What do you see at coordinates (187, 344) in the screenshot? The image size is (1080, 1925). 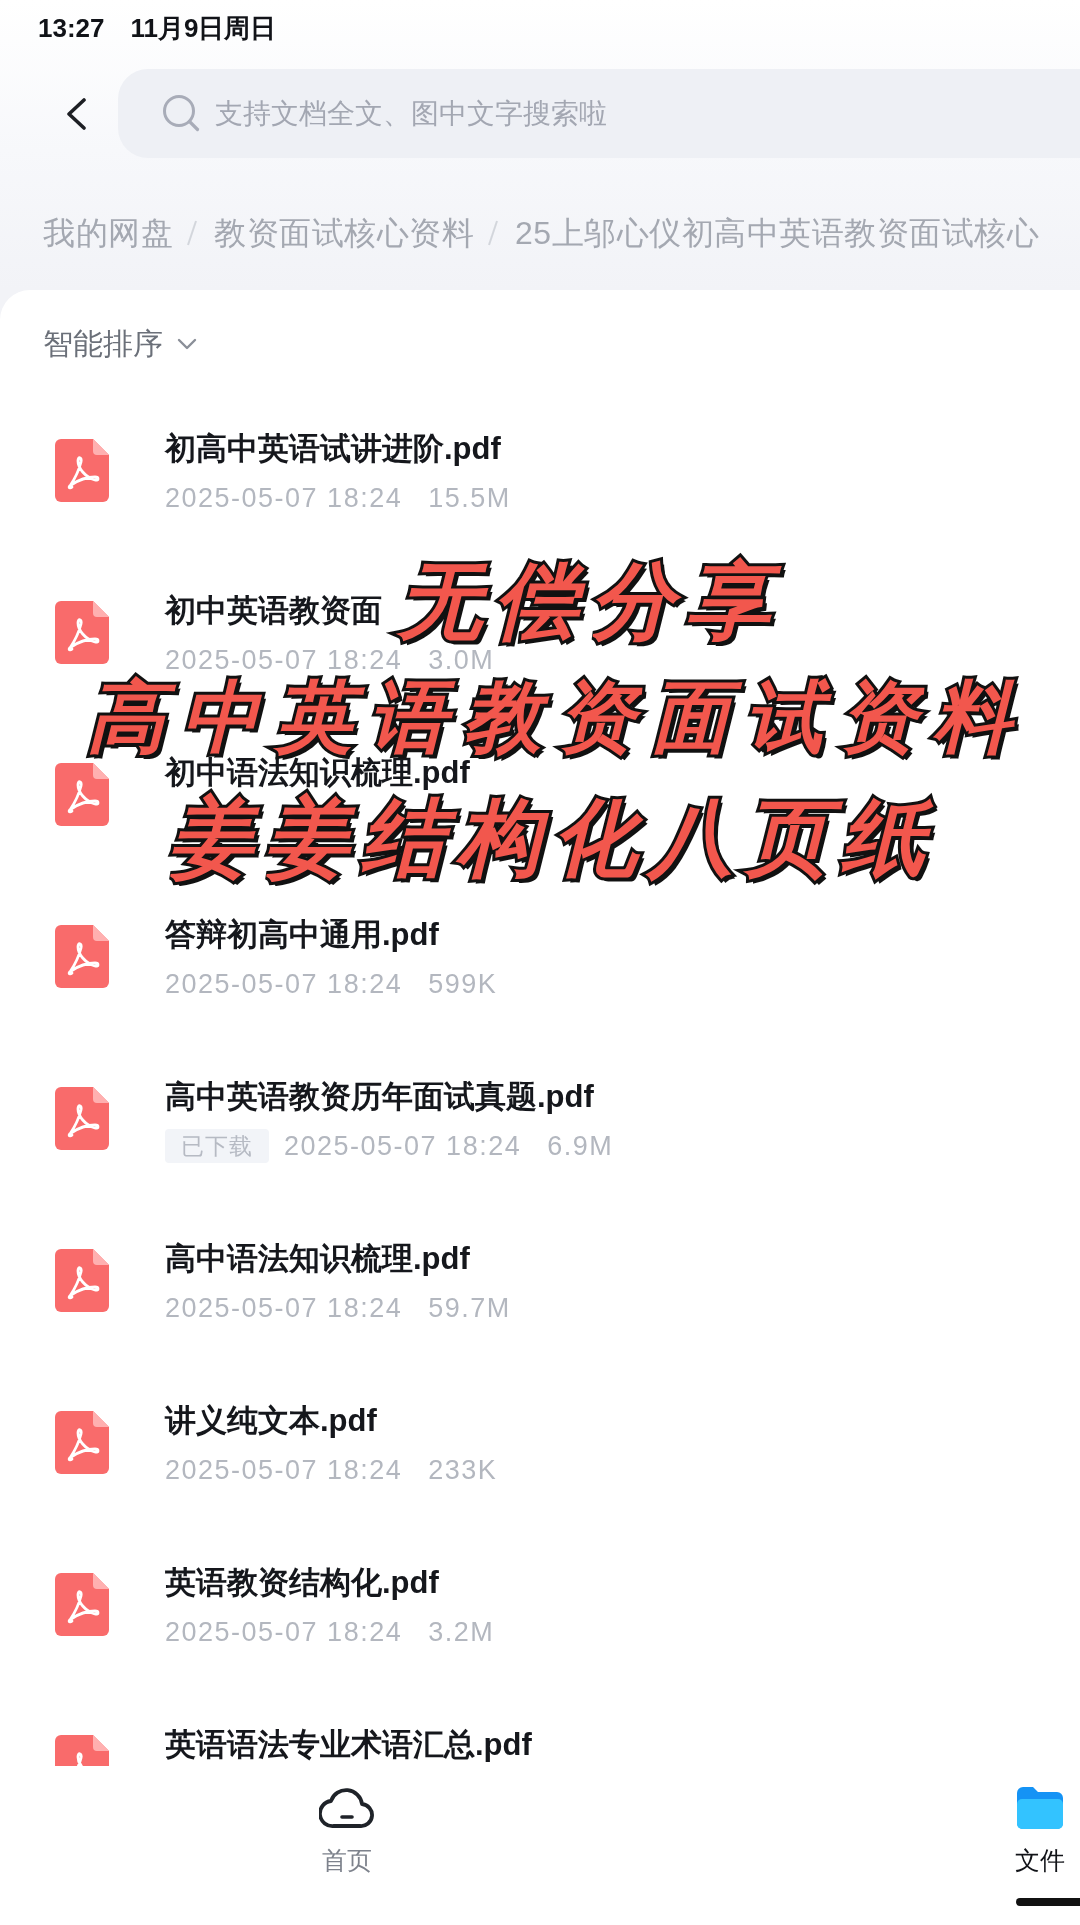 I see `chevron-down-icon` at bounding box center [187, 344].